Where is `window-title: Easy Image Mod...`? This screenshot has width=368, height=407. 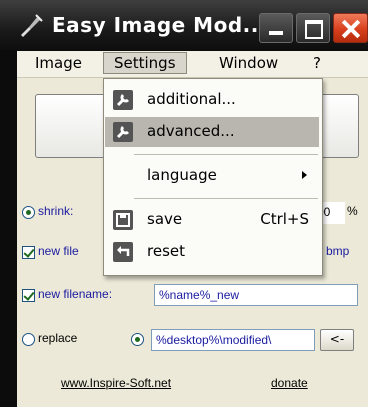
window-title: Easy Image Mod... is located at coordinates (159, 25).